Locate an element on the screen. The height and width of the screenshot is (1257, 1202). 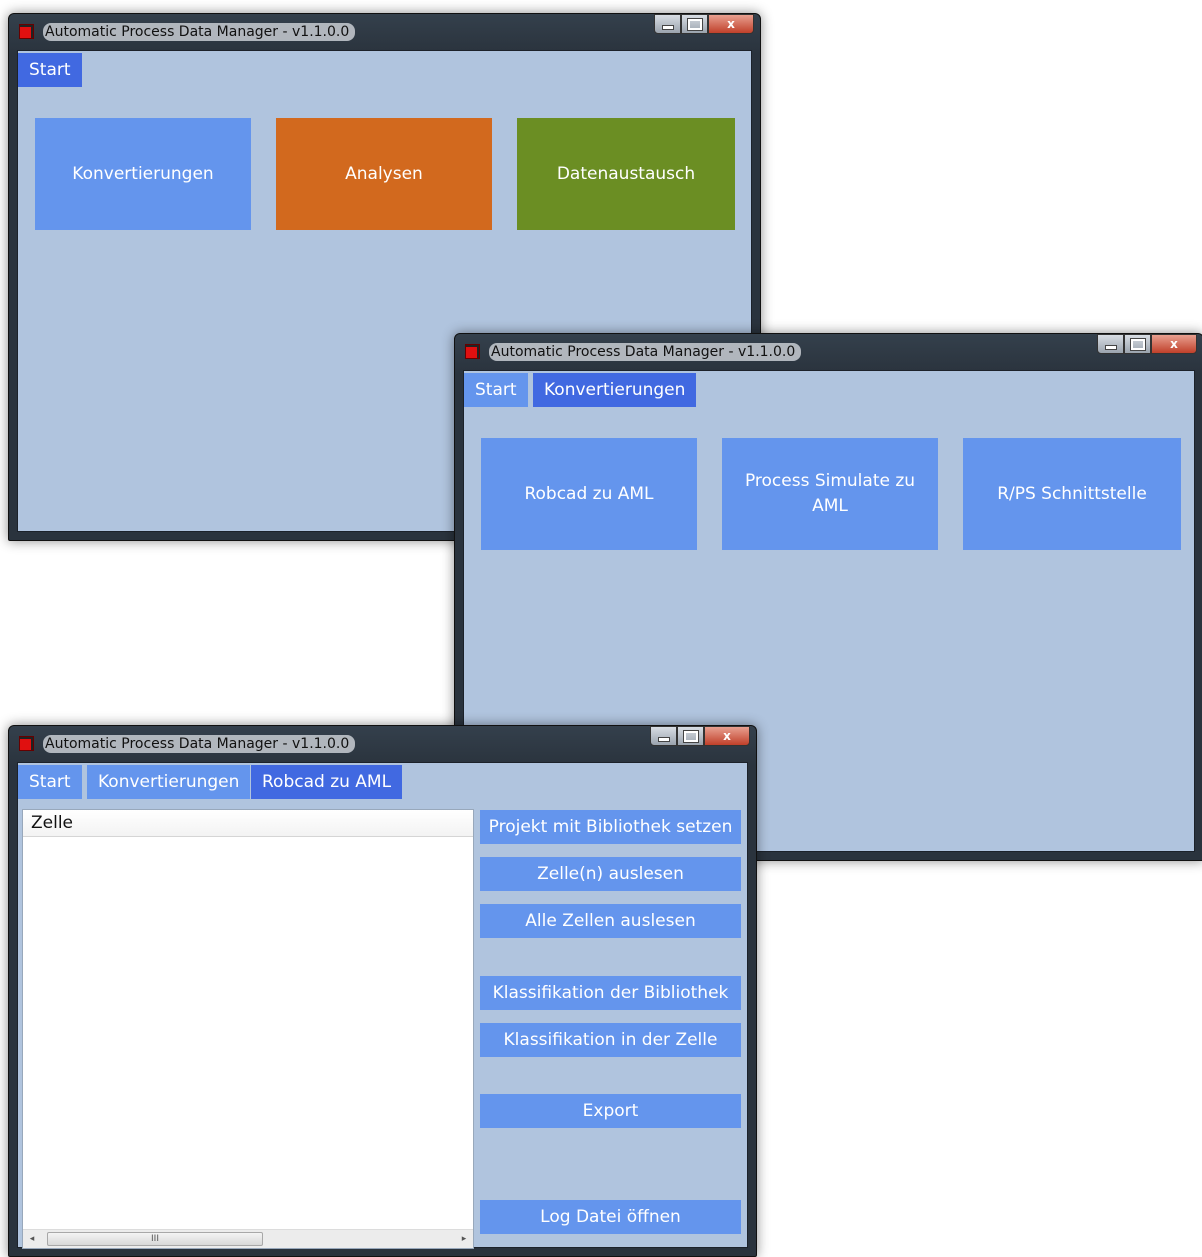
scroll-right-arrow-icon: ▸ is located at coordinates (464, 1239).